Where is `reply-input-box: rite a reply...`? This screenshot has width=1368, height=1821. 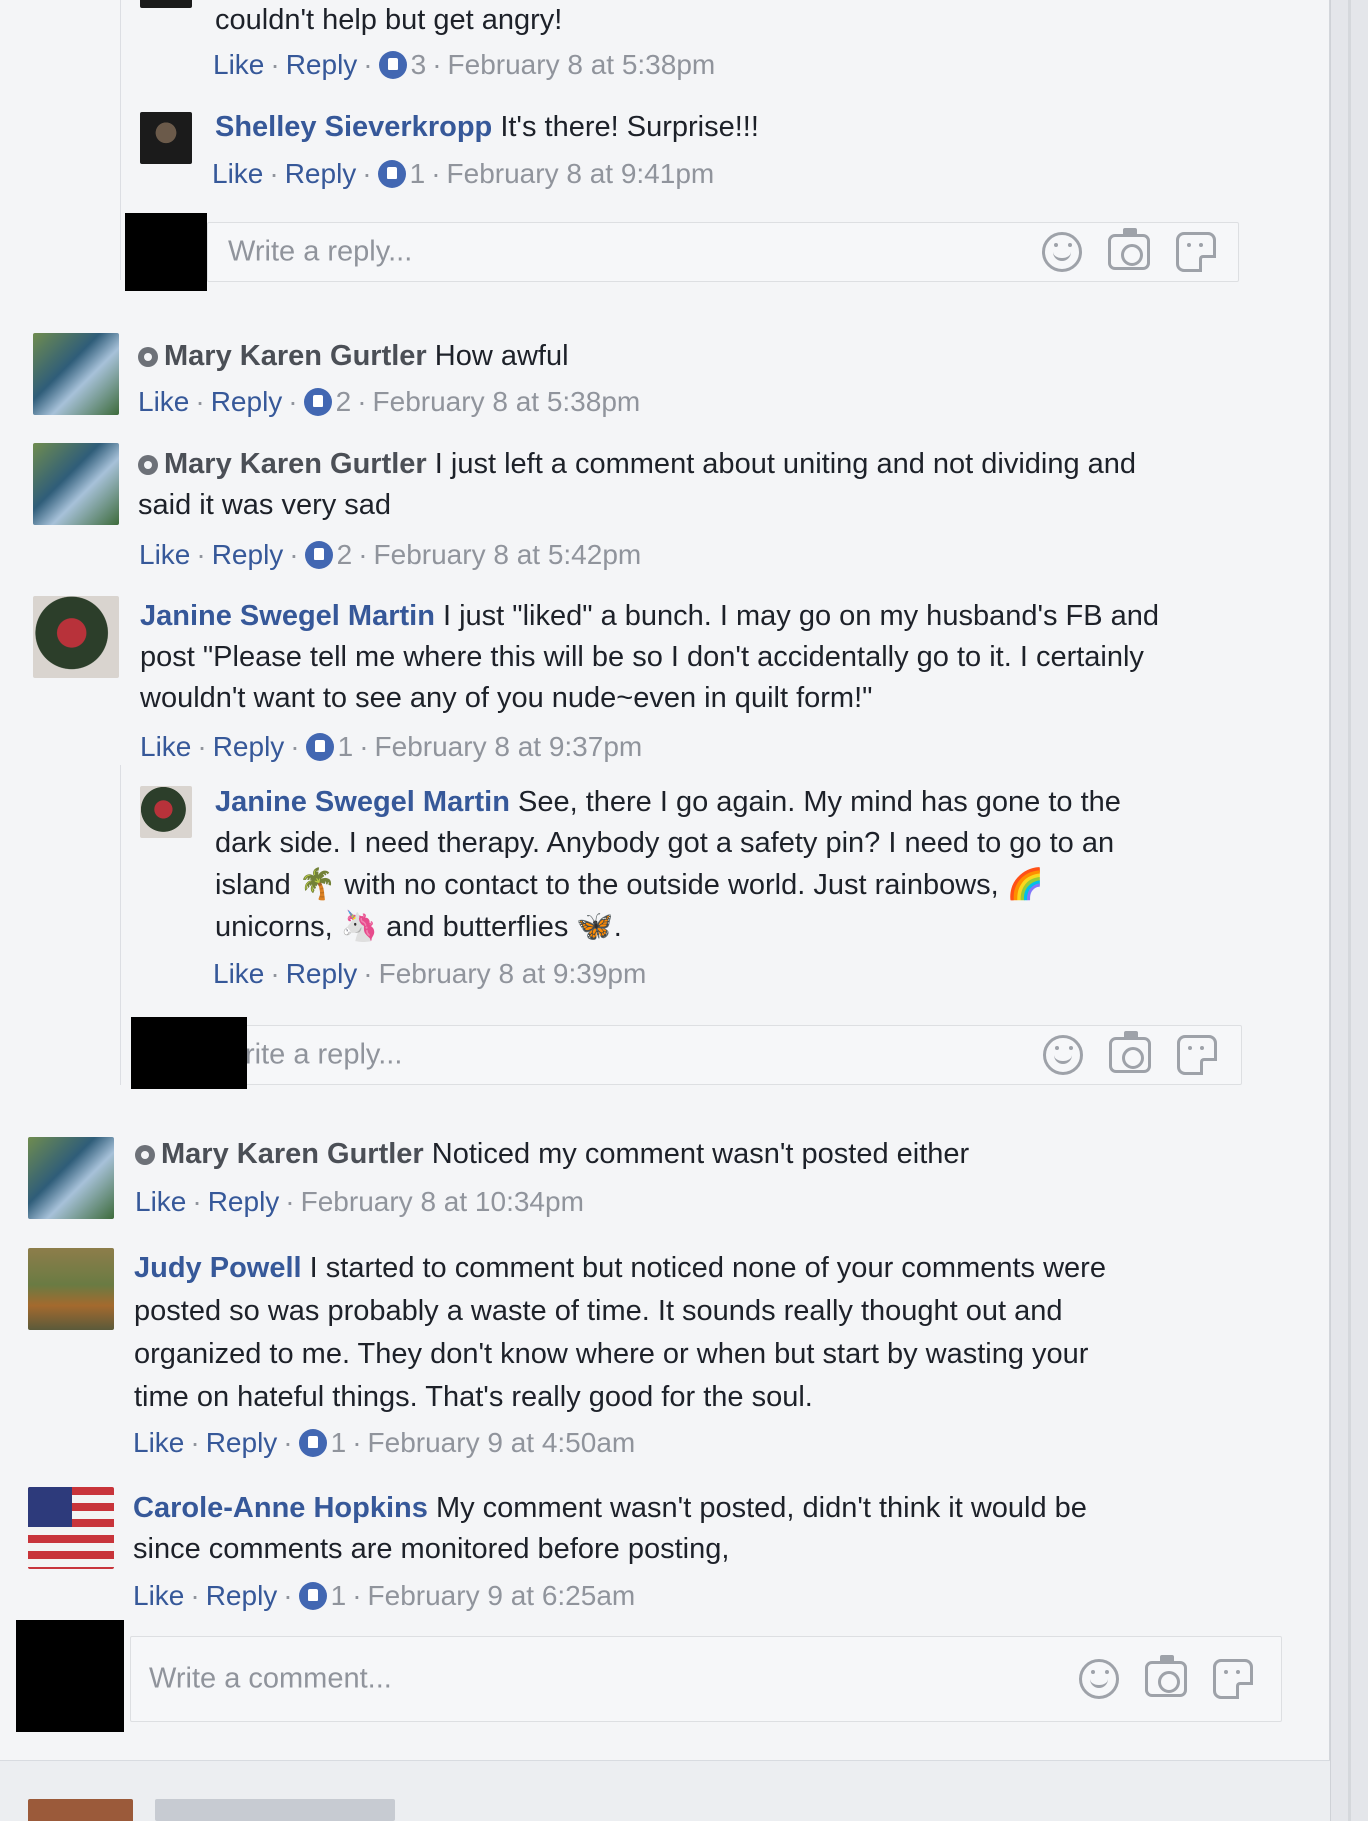
reply-input-box: rite a reply... is located at coordinates (687, 1055).